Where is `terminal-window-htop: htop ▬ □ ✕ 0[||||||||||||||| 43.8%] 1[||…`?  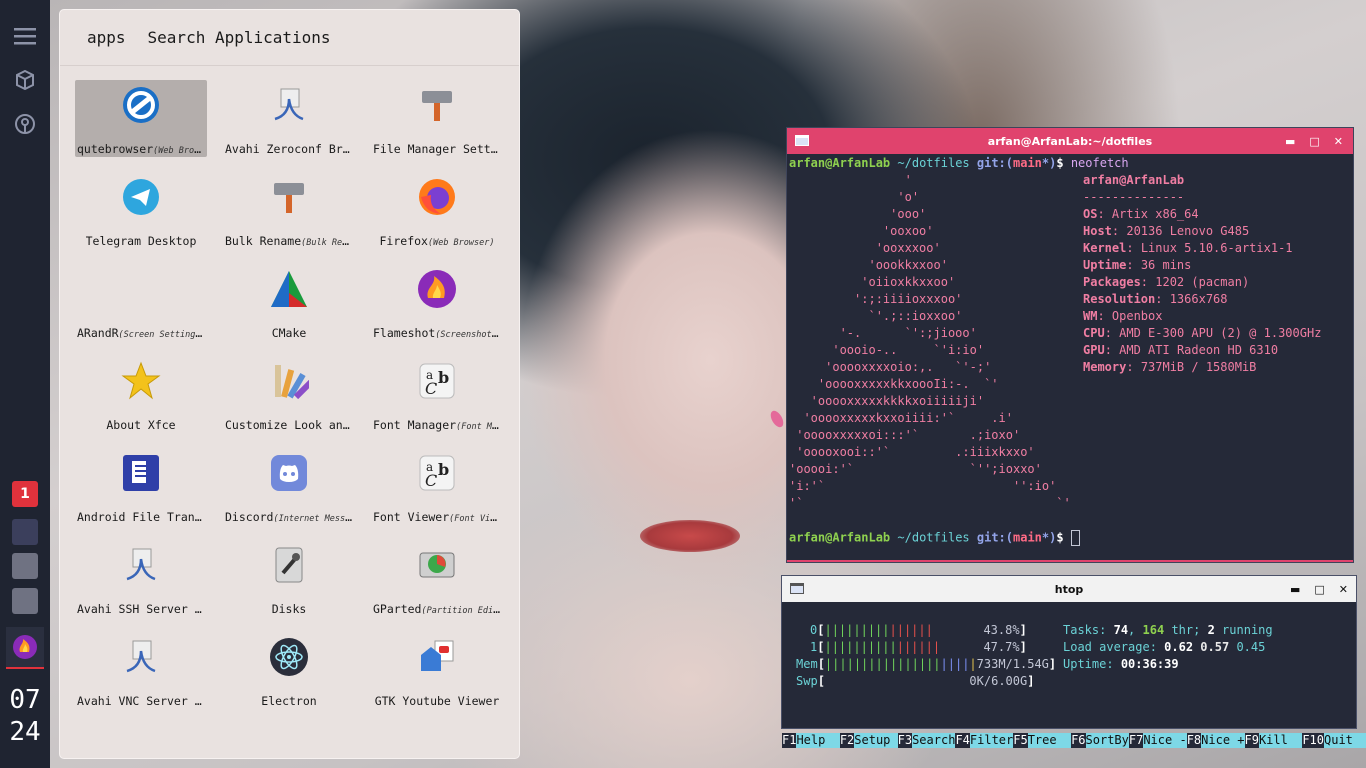
terminal-window-htop: htop ▬ □ ✕ 0[||||||||||||||| 43.8%] 1[||… is located at coordinates (1073, 661).